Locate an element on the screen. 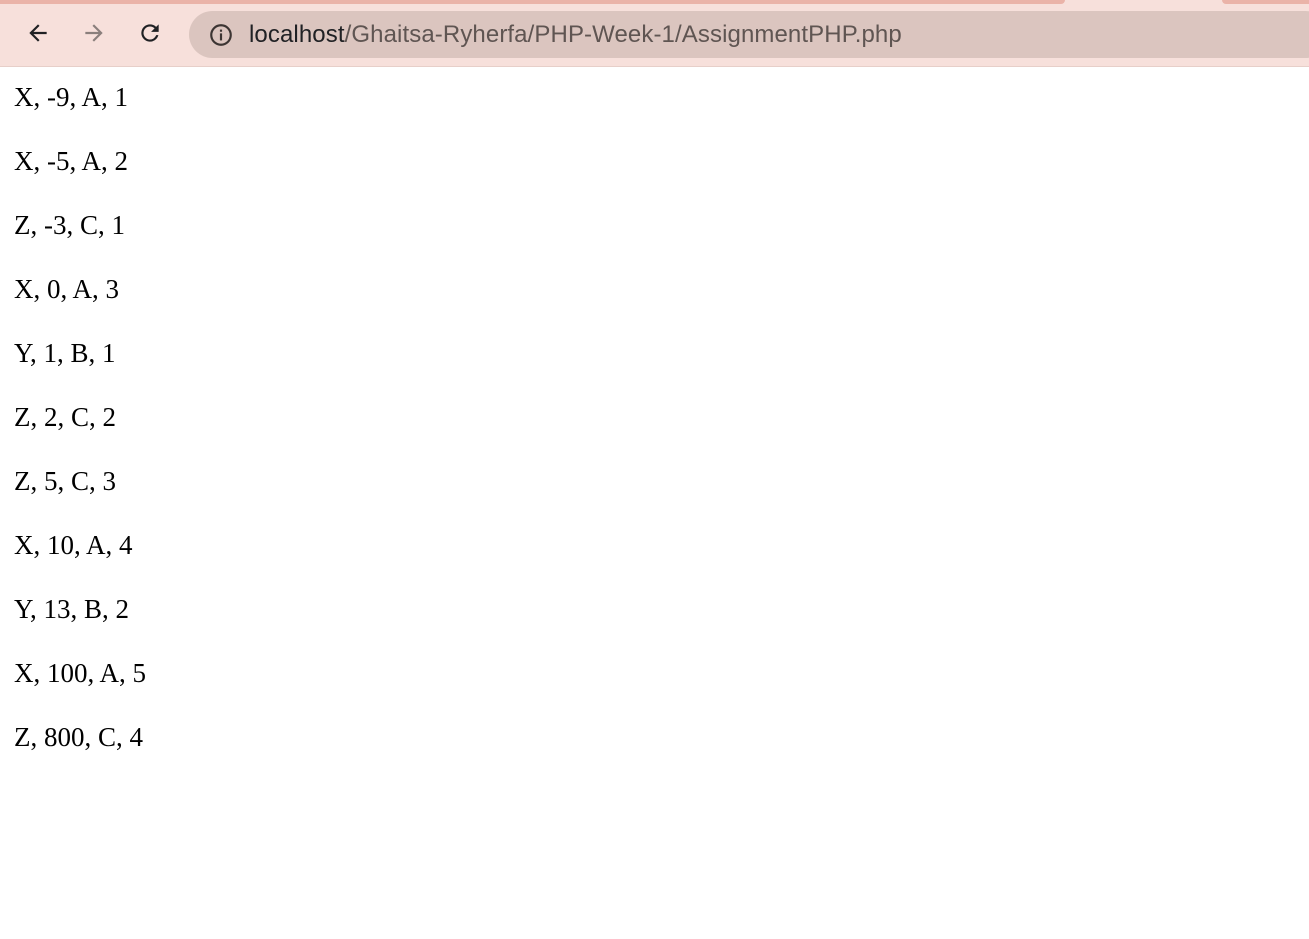 The width and height of the screenshot is (1309, 939). output-line: X, 10, A, 4 is located at coordinates (73, 545).